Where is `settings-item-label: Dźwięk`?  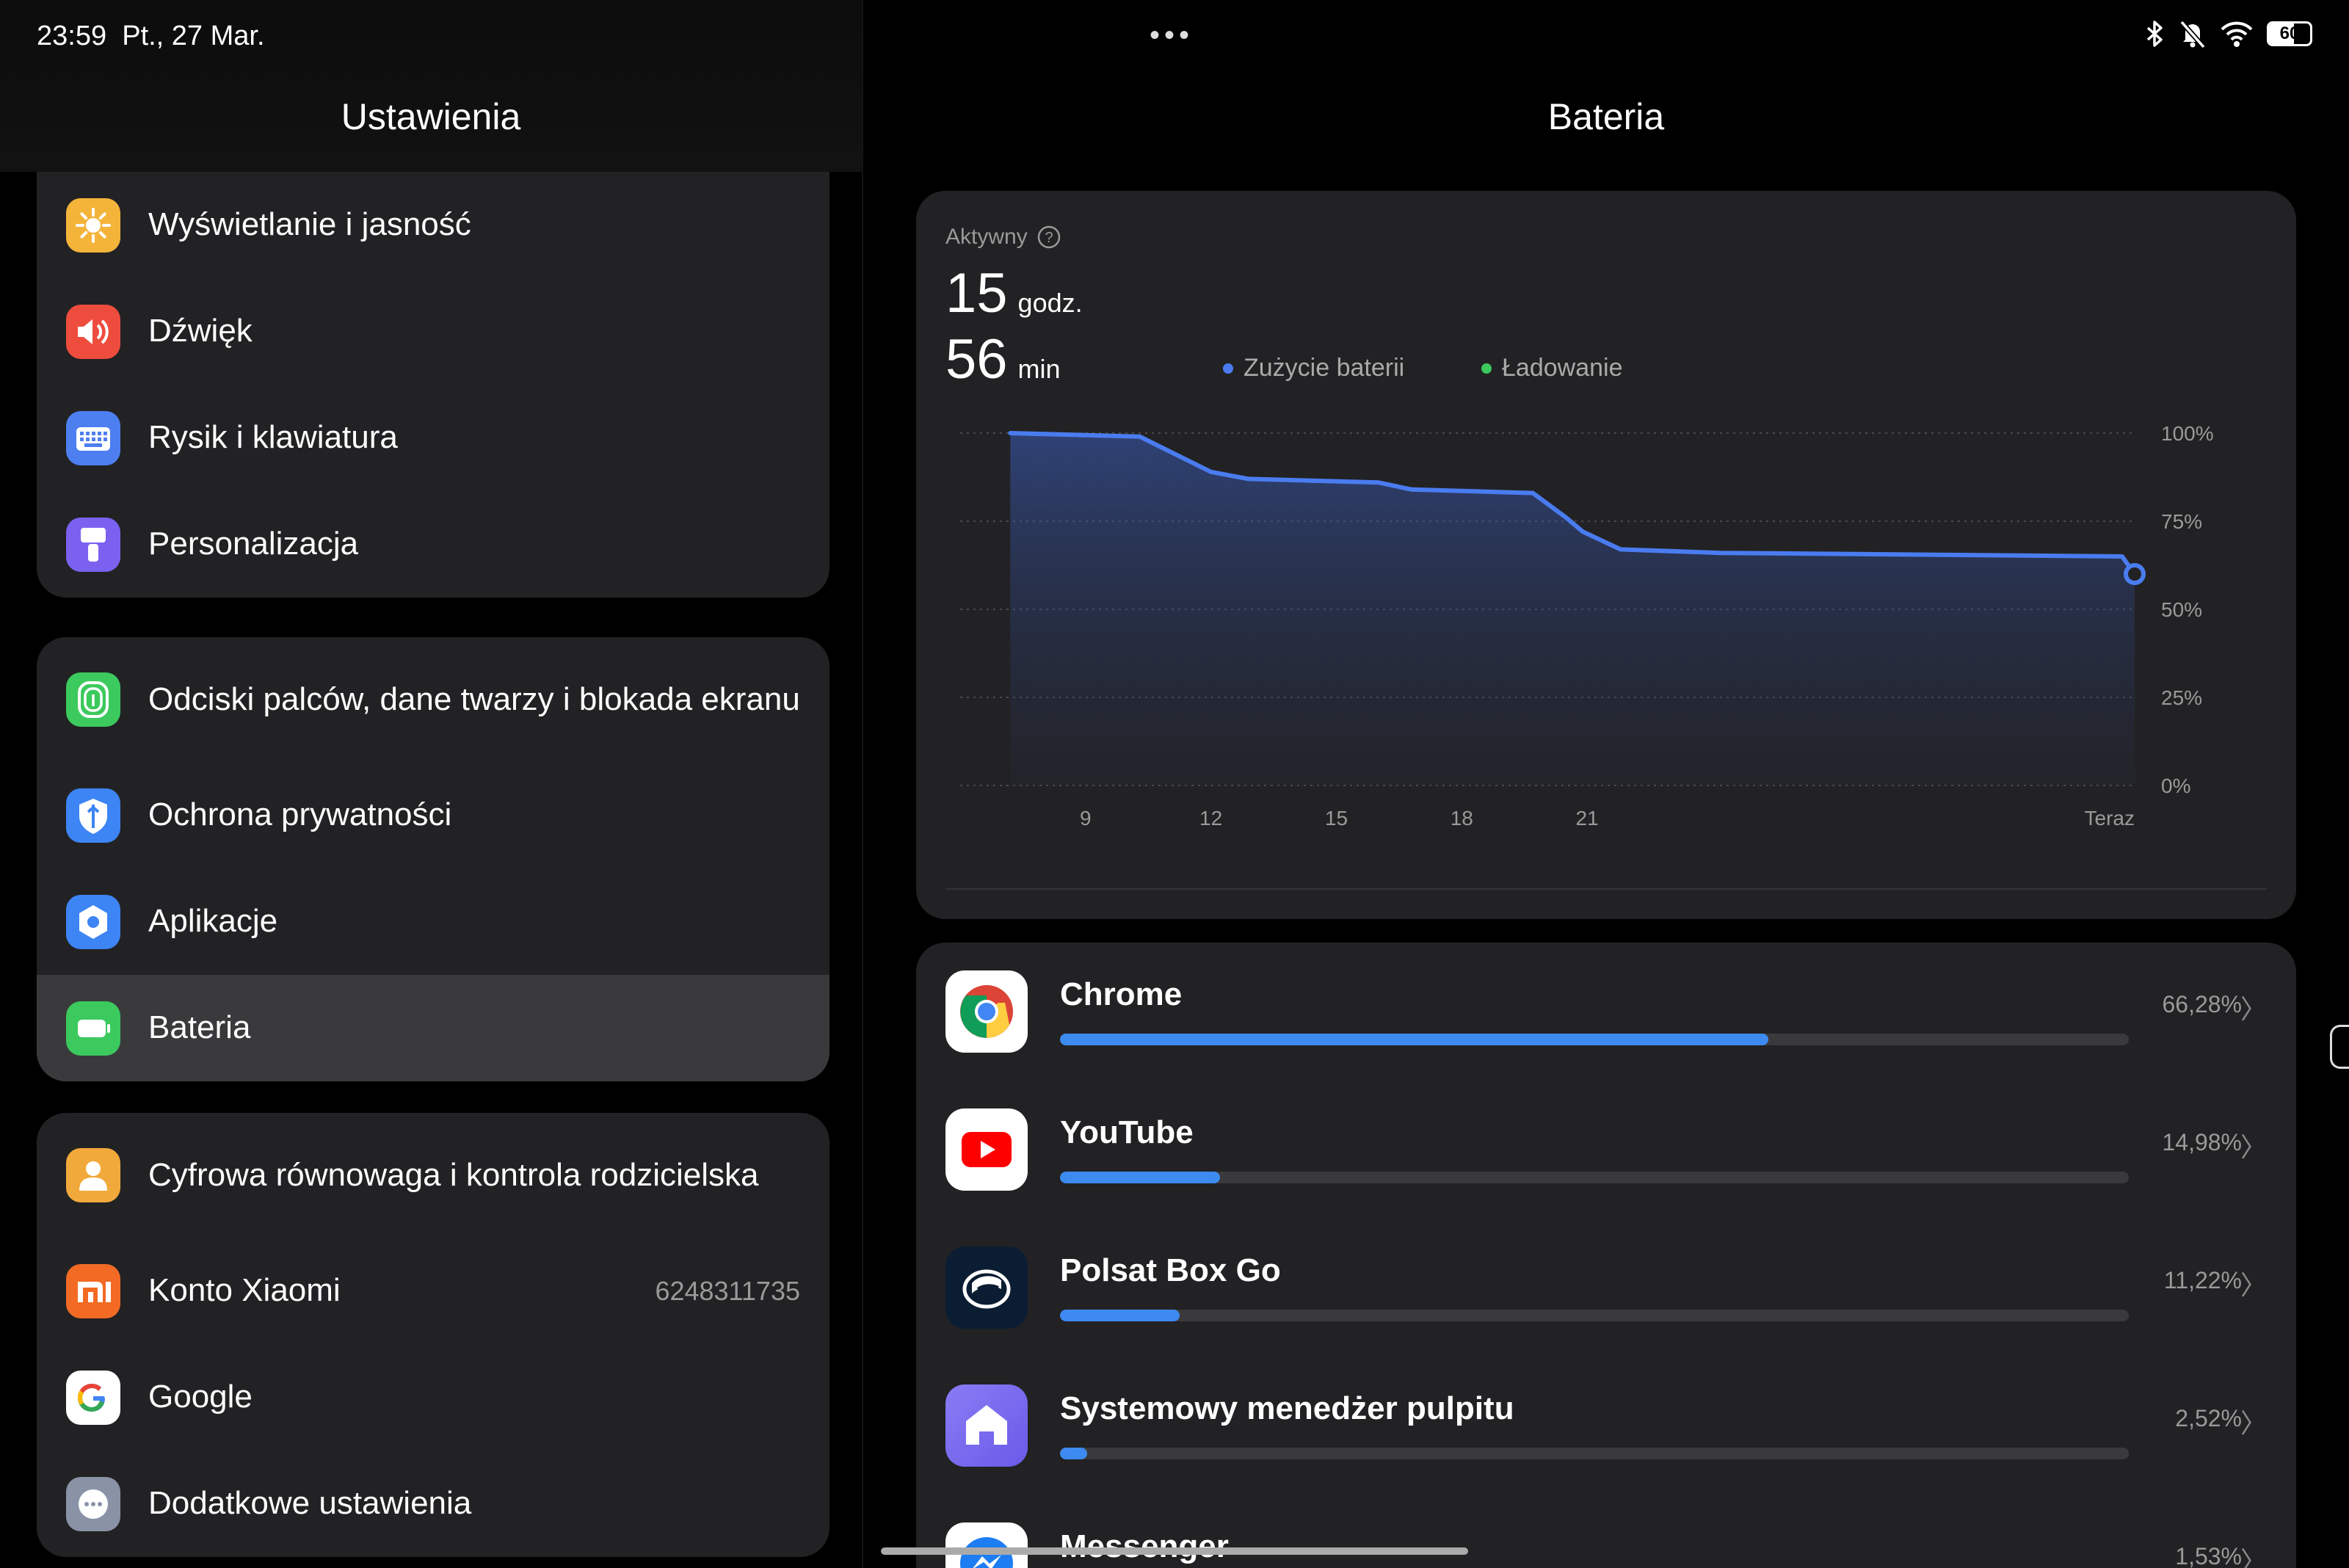 settings-item-label: Dźwięk is located at coordinates (200, 331).